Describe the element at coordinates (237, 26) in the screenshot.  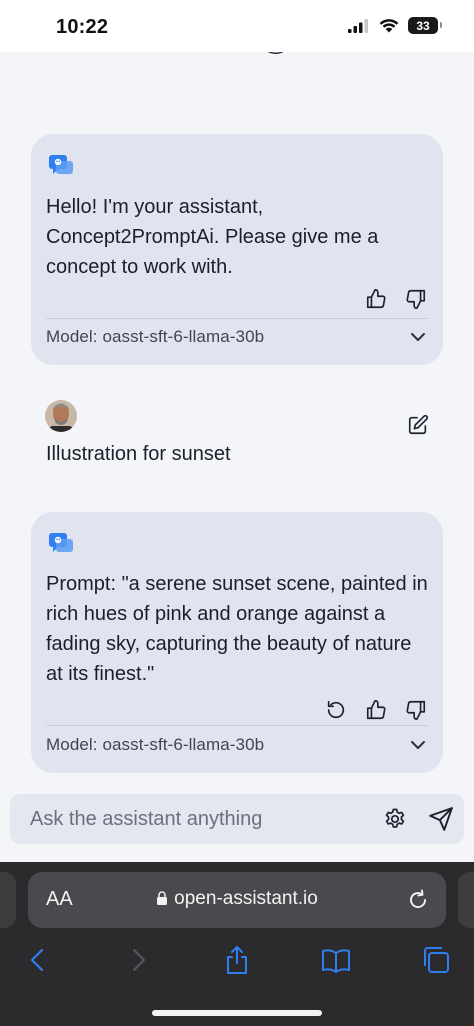
I see `status-bar: 10:22 33` at that location.